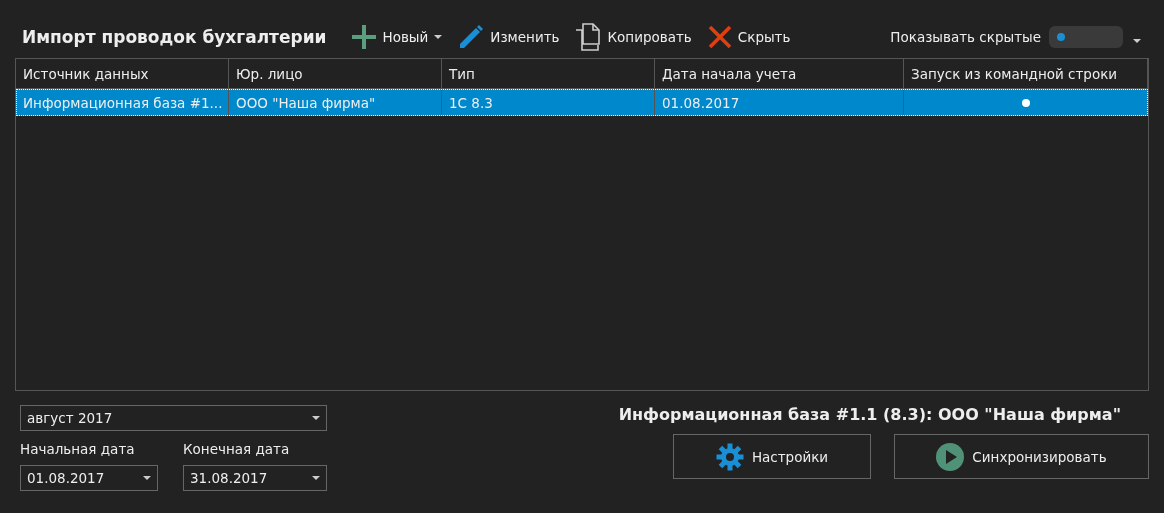 The image size is (1164, 513). Describe the element at coordinates (729, 456) in the screenshot. I see `settings-icon` at that location.